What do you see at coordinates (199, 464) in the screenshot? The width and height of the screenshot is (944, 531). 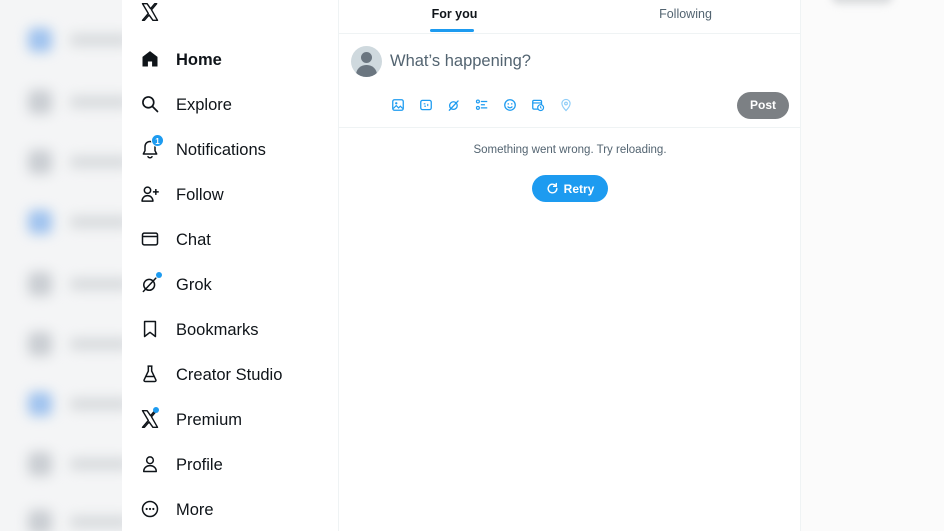 I see `sidebar-item-label: Profile` at bounding box center [199, 464].